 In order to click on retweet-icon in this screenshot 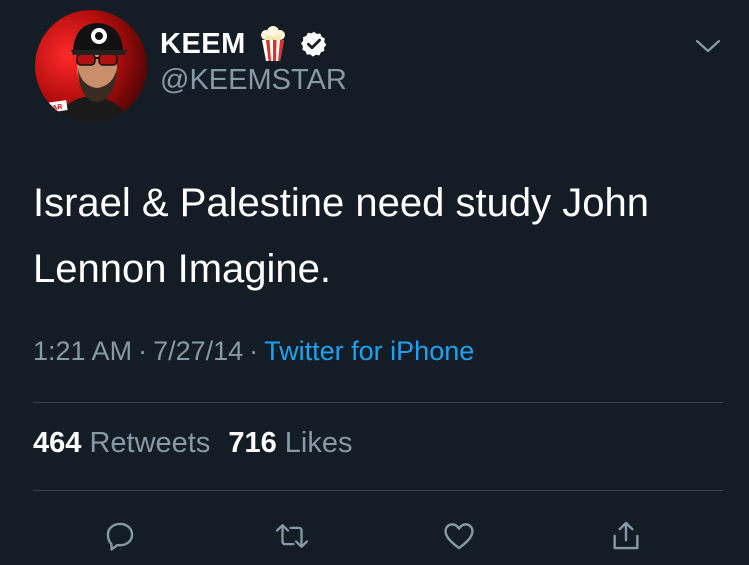, I will do `click(292, 536)`.